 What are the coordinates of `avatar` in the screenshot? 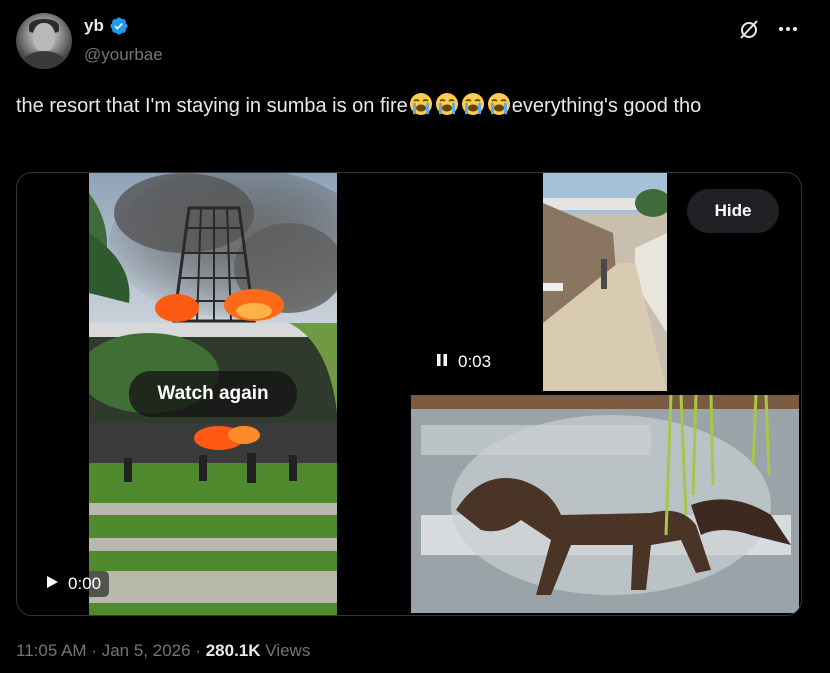 It's located at (44, 41).